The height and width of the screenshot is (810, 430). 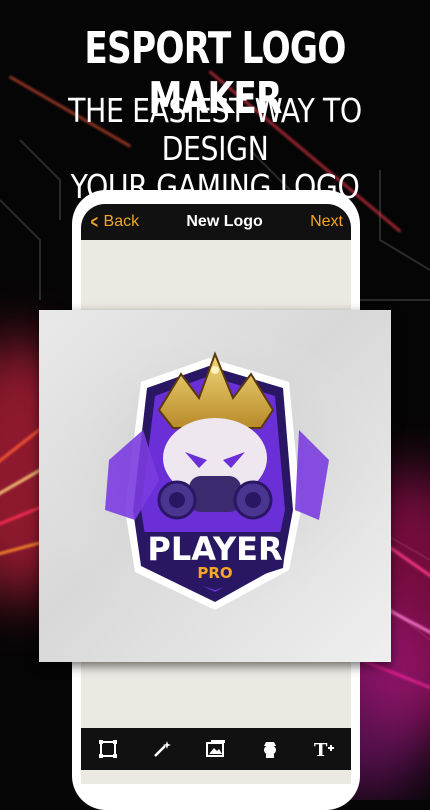 I want to click on mascot-icon, so click(x=270, y=749).